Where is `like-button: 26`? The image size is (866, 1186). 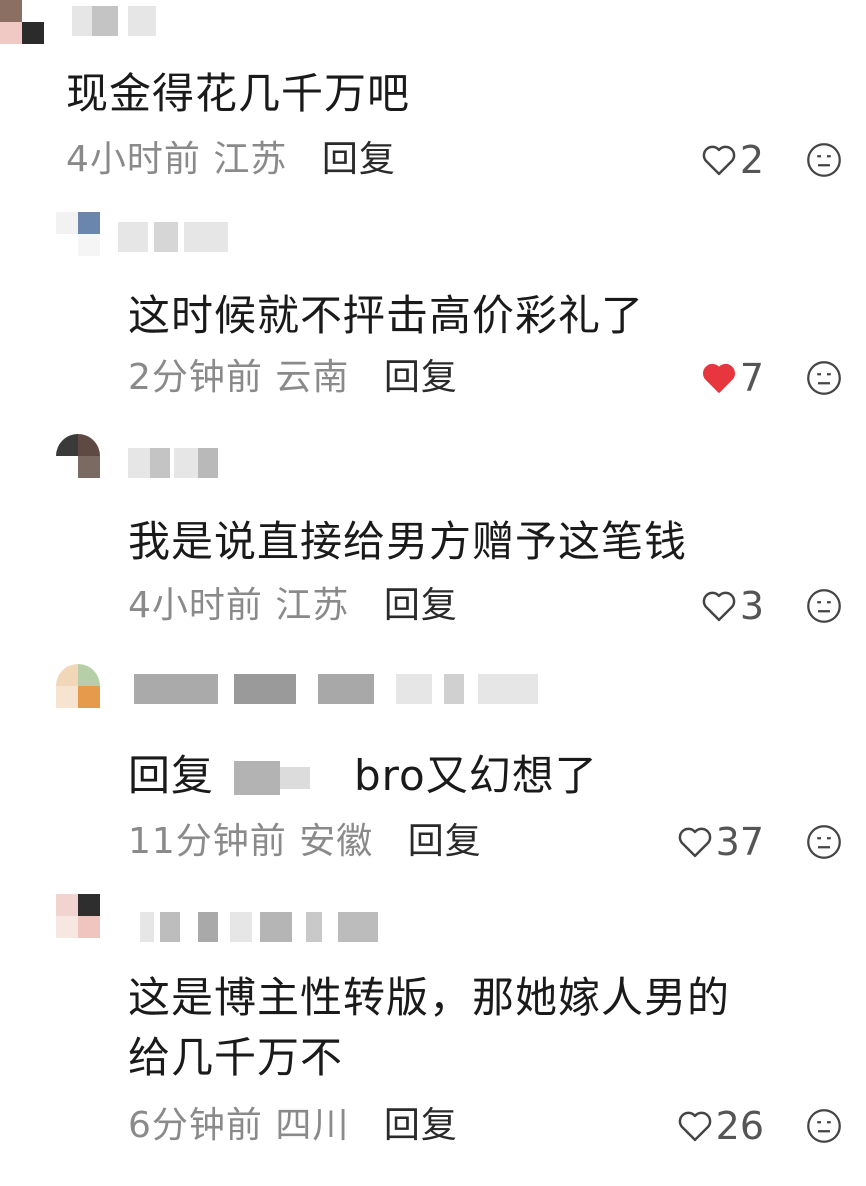 like-button: 26 is located at coordinates (720, 1126).